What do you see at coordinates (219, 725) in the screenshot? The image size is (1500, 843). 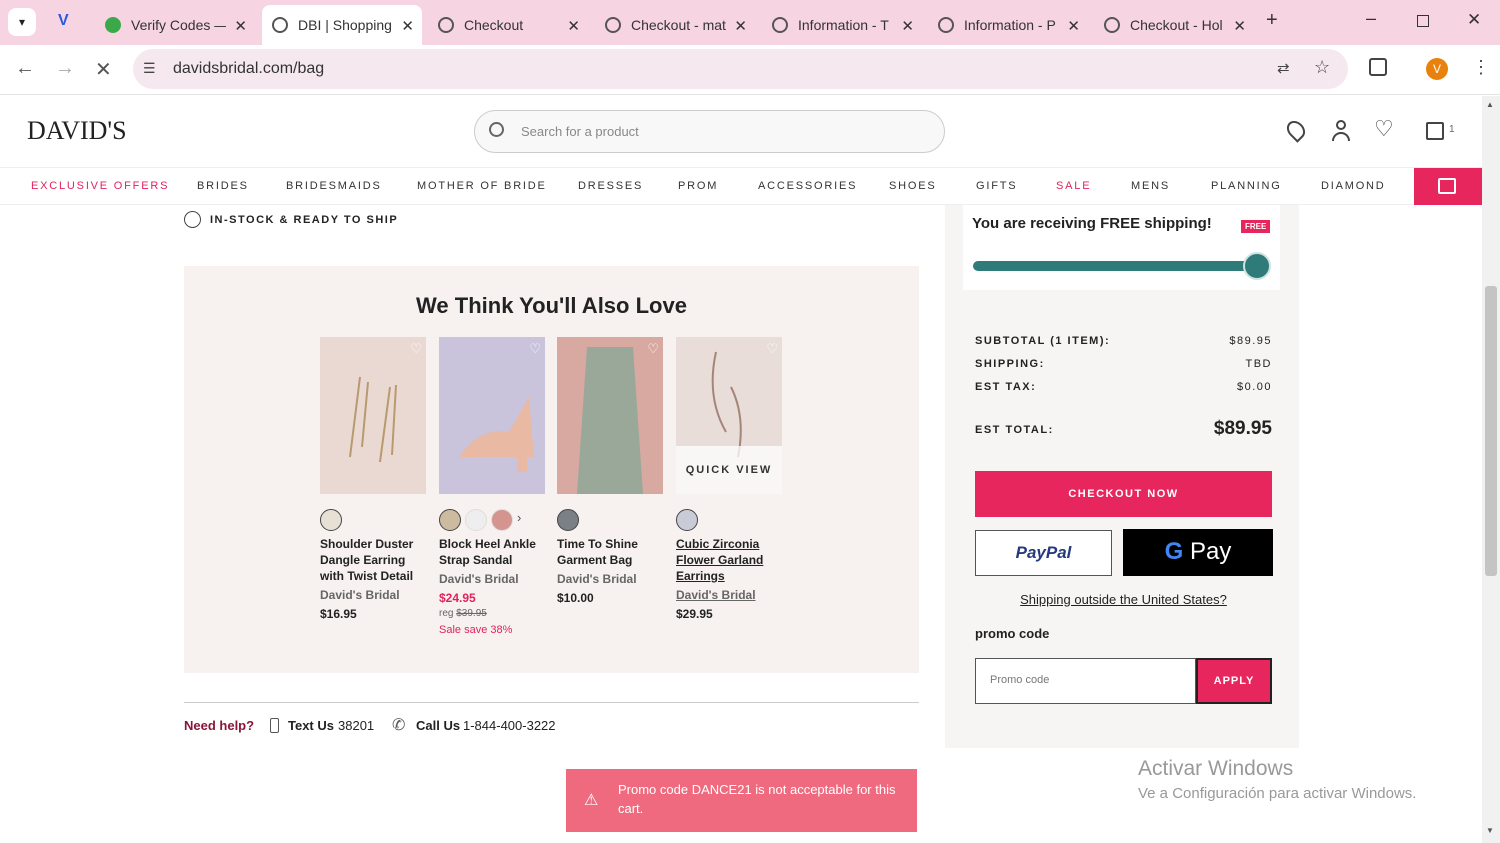 I see `need-help-label: Need help?` at bounding box center [219, 725].